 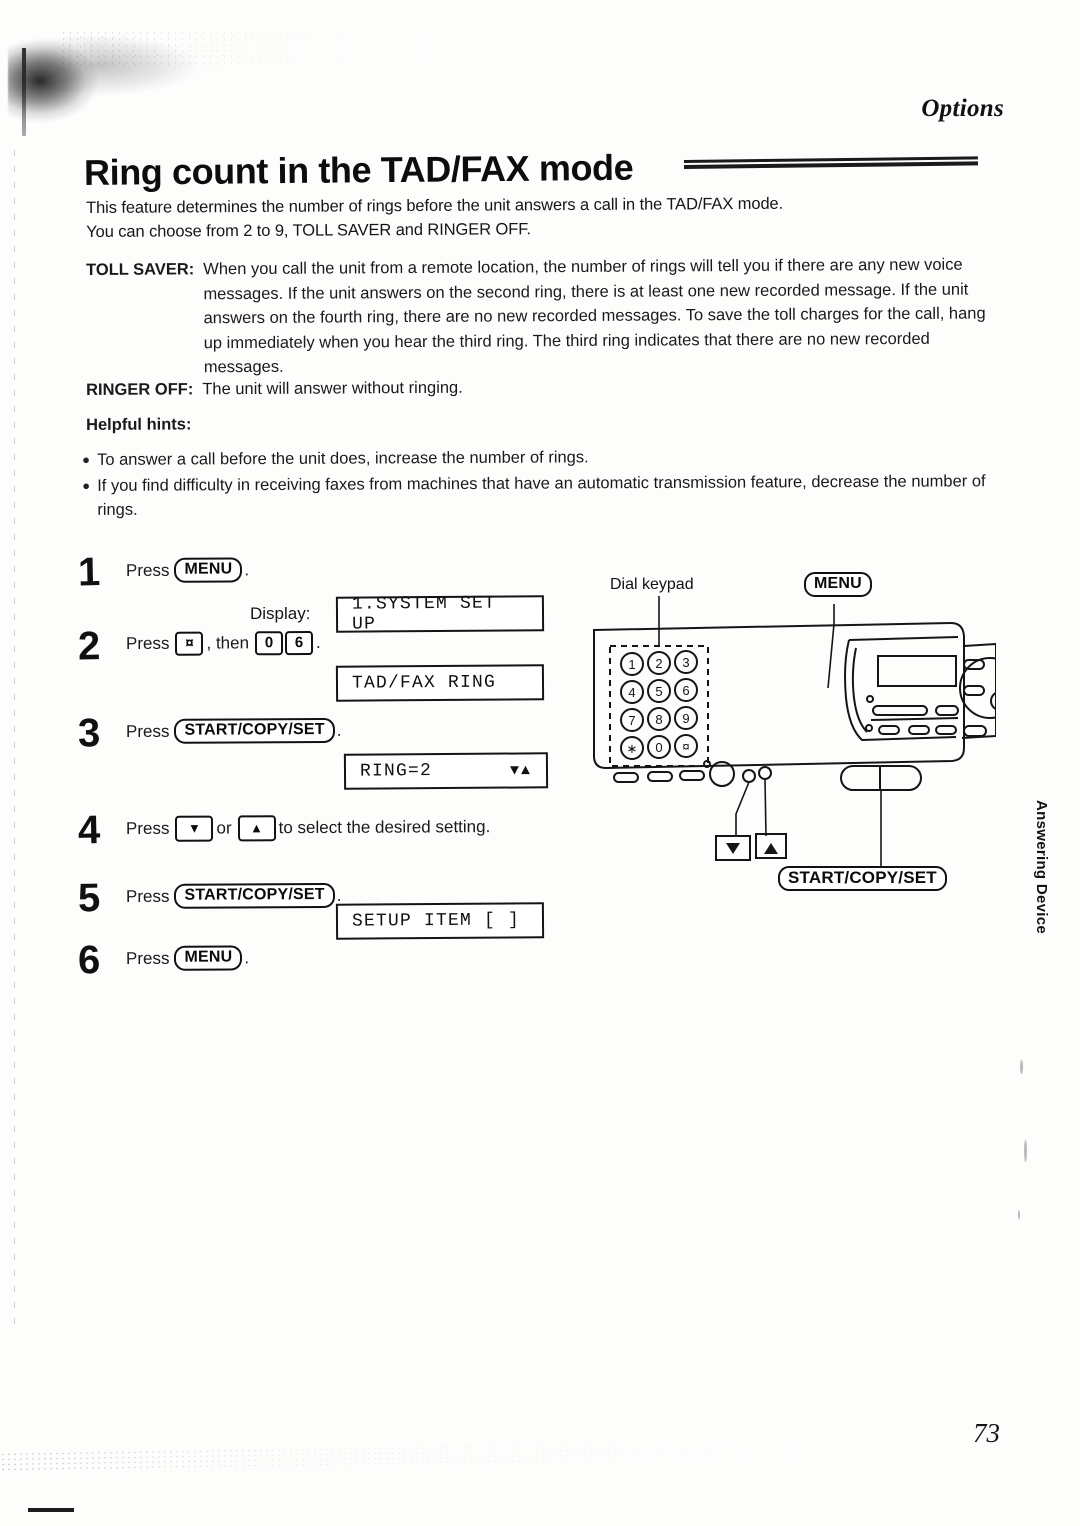 I want to click on lcd-display-2: TAD/FAX RING, so click(x=440, y=683).